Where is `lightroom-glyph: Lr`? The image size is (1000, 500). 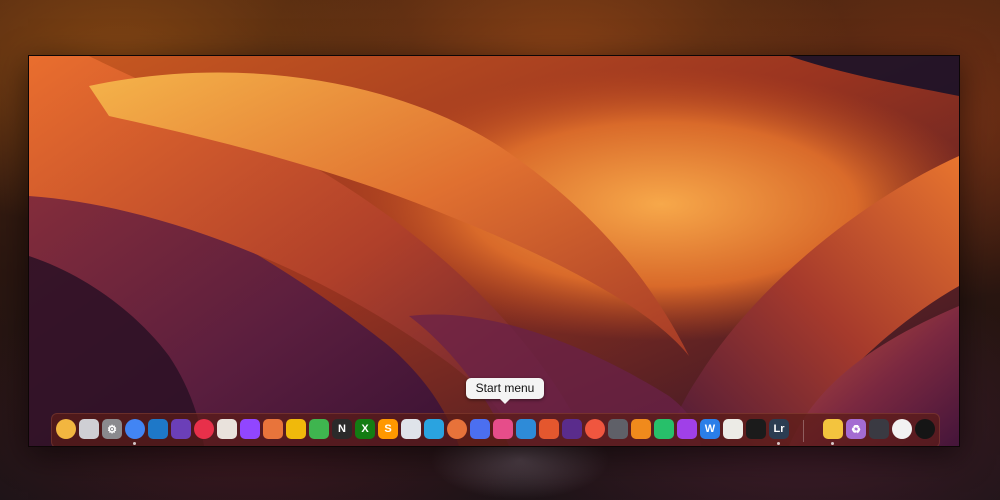 lightroom-glyph: Lr is located at coordinates (779, 429).